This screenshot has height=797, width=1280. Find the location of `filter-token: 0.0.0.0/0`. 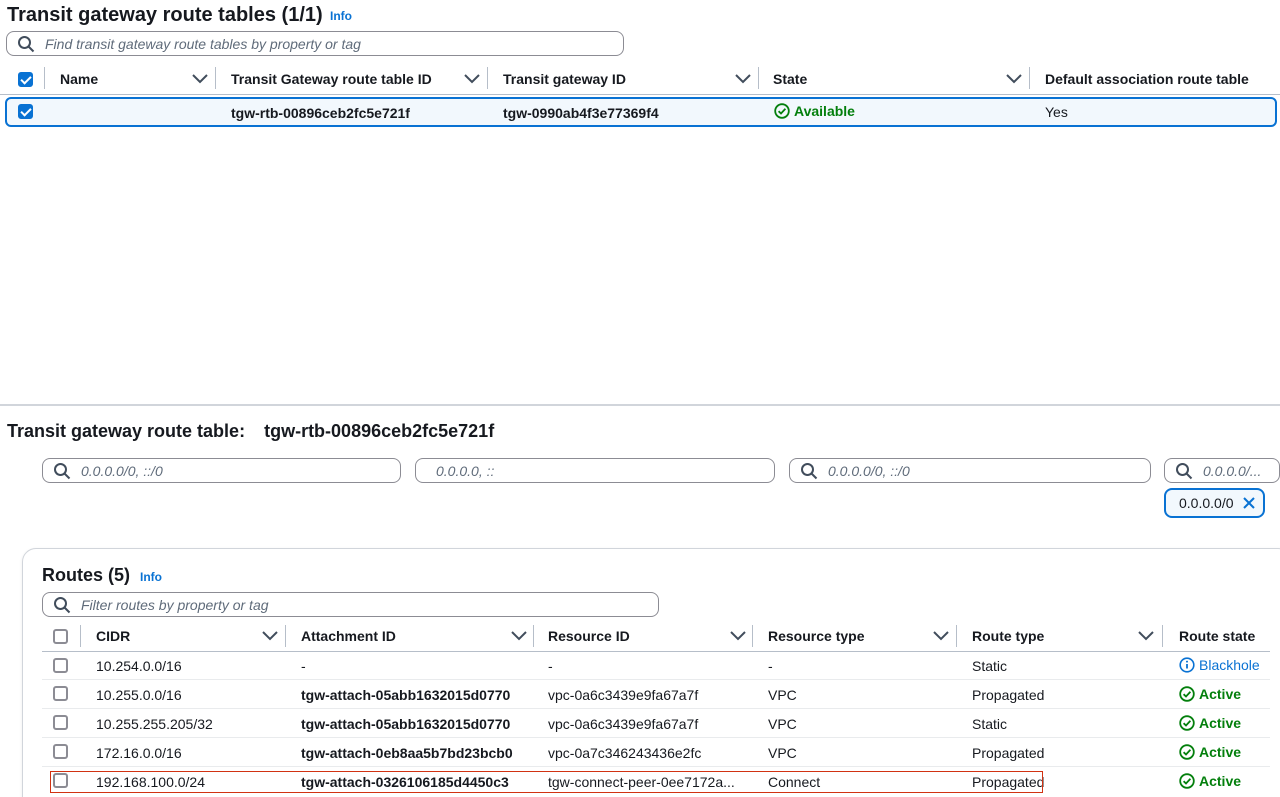

filter-token: 0.0.0.0/0 is located at coordinates (1214, 503).